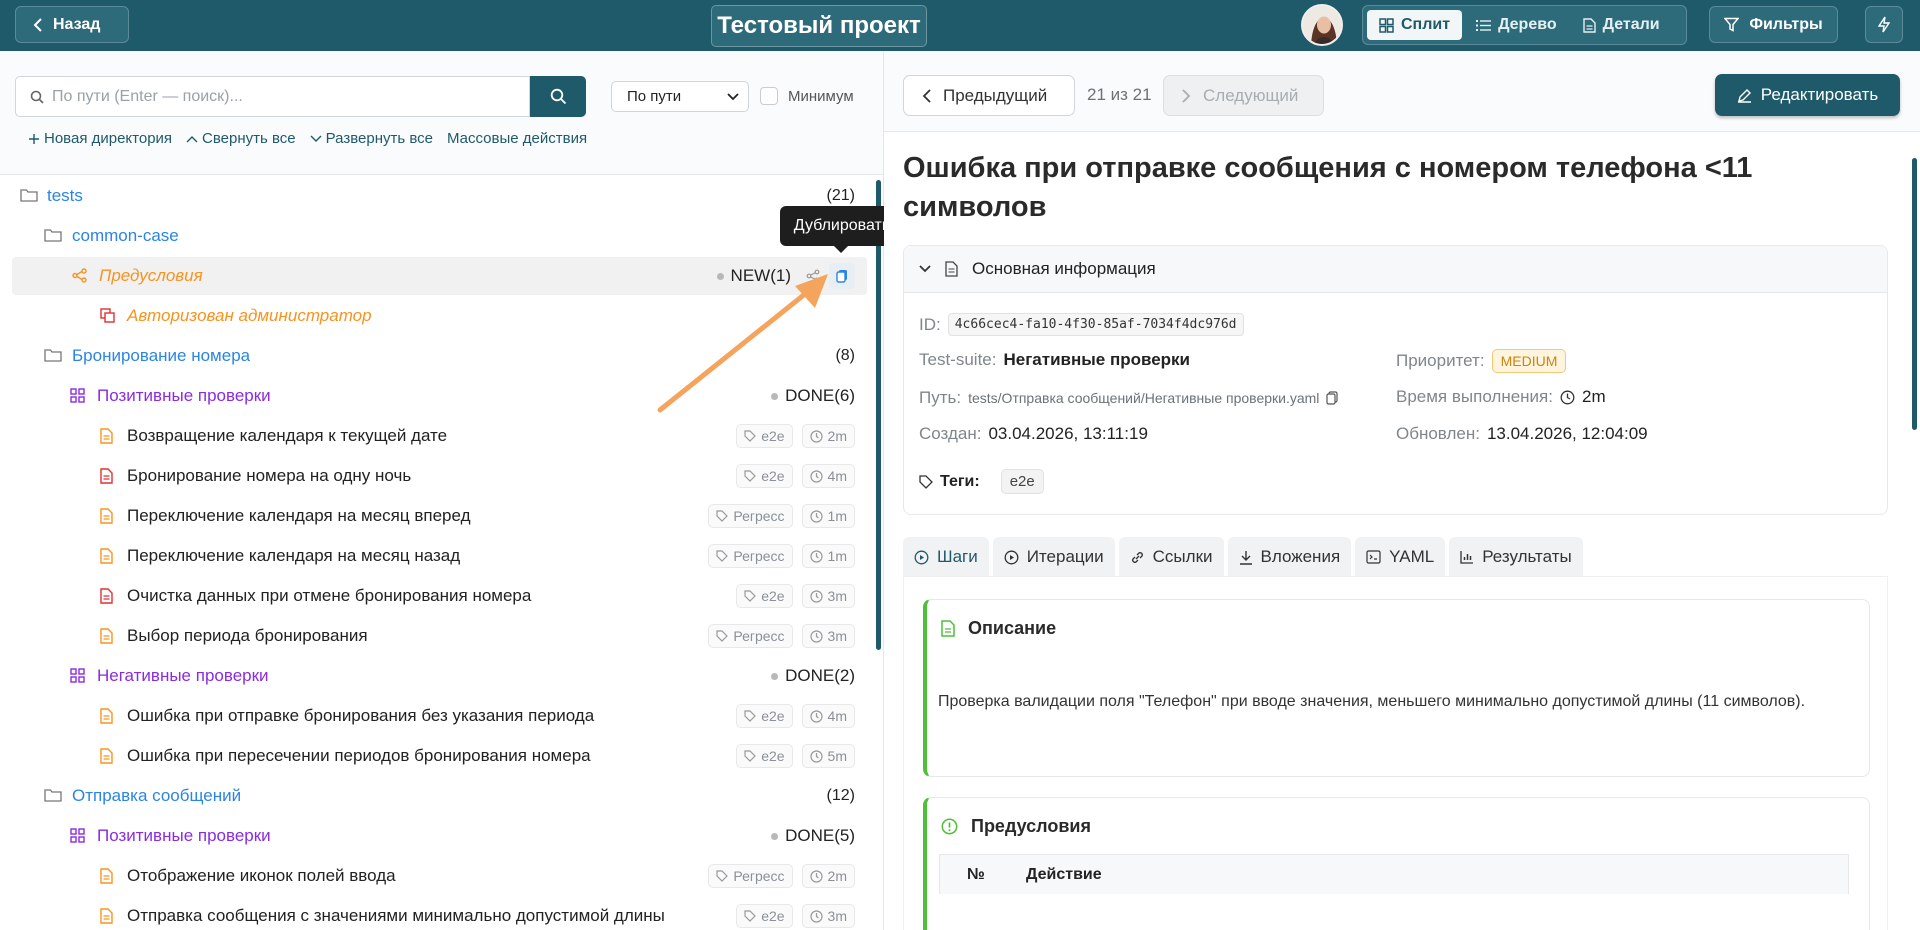  What do you see at coordinates (558, 96) in the screenshot?
I see `search-button` at bounding box center [558, 96].